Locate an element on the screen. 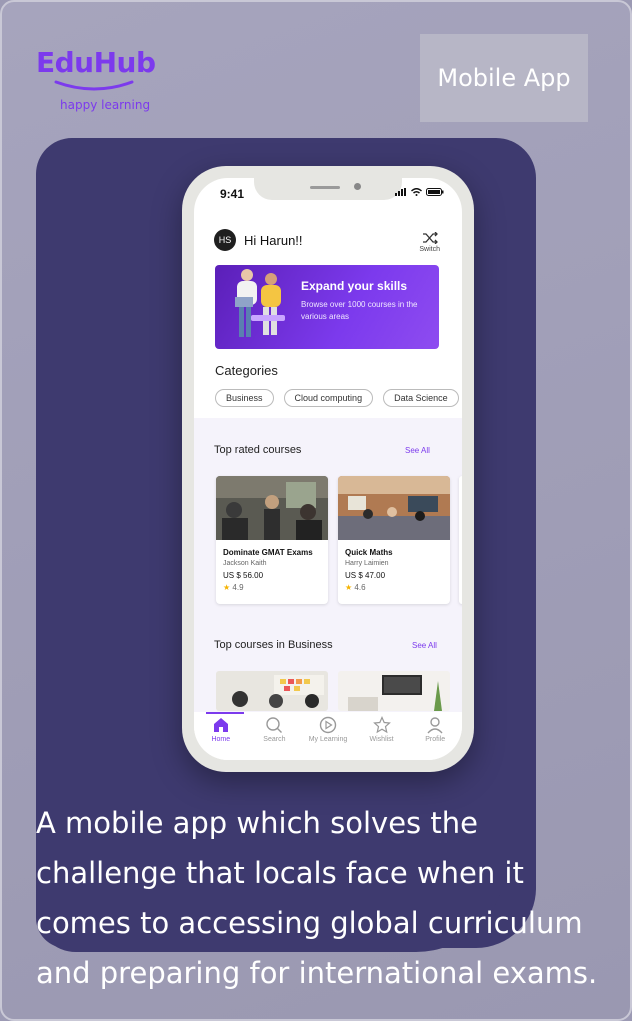  tab-my-learning: My Learning is located at coordinates (328, 738).